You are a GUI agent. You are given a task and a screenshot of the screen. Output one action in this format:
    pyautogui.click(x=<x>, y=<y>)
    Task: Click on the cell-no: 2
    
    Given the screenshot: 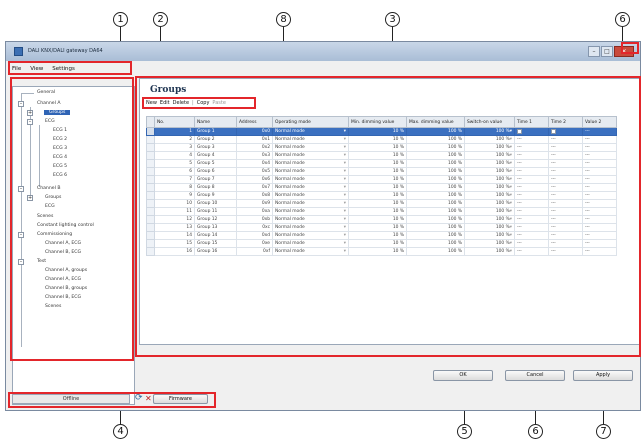 What is the action you would take?
    pyautogui.click(x=174, y=139)
    